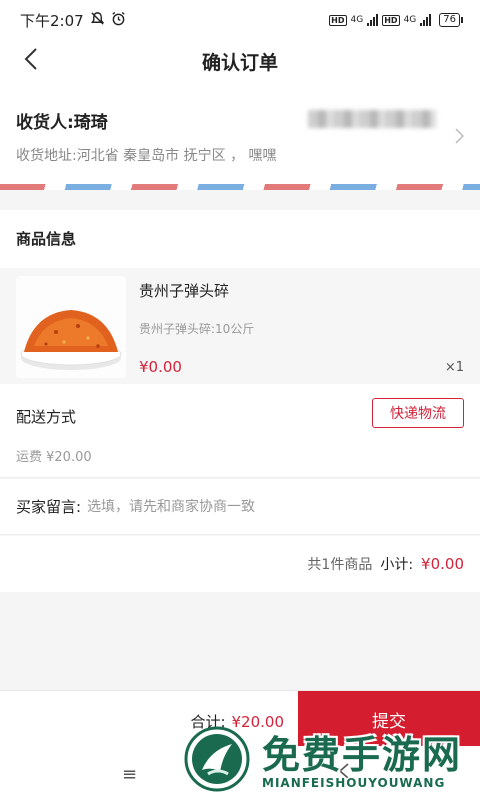  Describe the element at coordinates (129, 774) in the screenshot. I see `menu-icon: ≡` at that location.